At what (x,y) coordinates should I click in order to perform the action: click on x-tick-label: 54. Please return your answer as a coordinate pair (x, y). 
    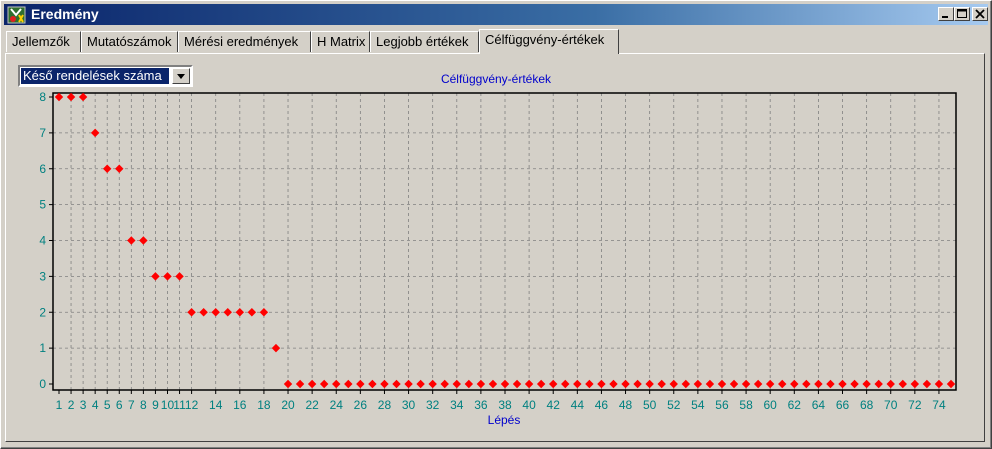
    Looking at the image, I should click on (698, 405).